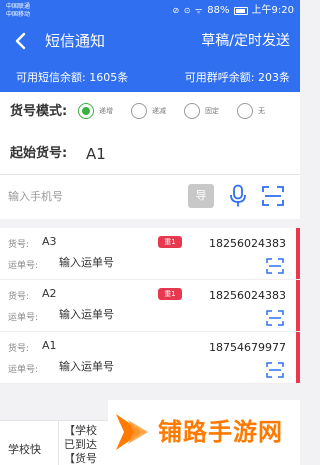 The height and width of the screenshot is (465, 320). What do you see at coordinates (80, 430) in the screenshot?
I see `template-line: 【学校` at bounding box center [80, 430].